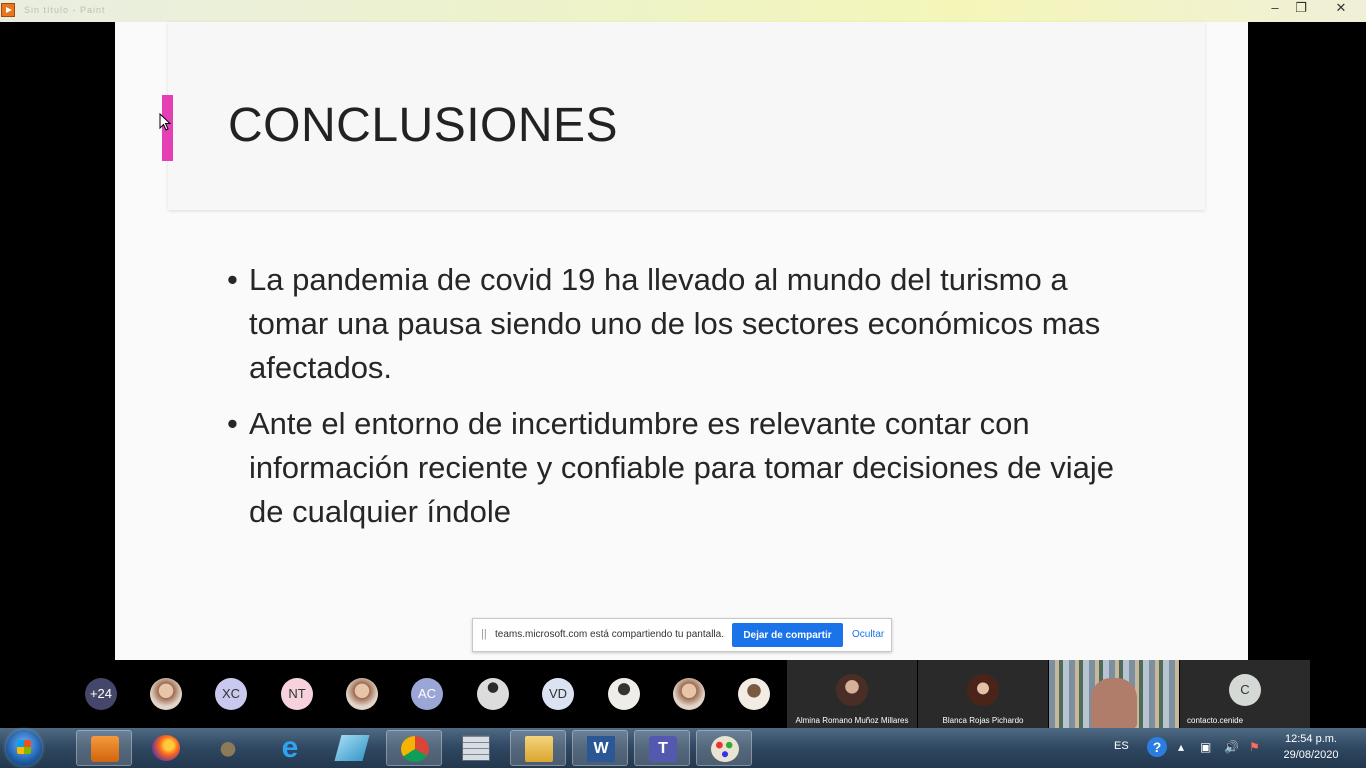 The height and width of the screenshot is (768, 1366). I want to click on participant-avatar: C, so click(1245, 690).